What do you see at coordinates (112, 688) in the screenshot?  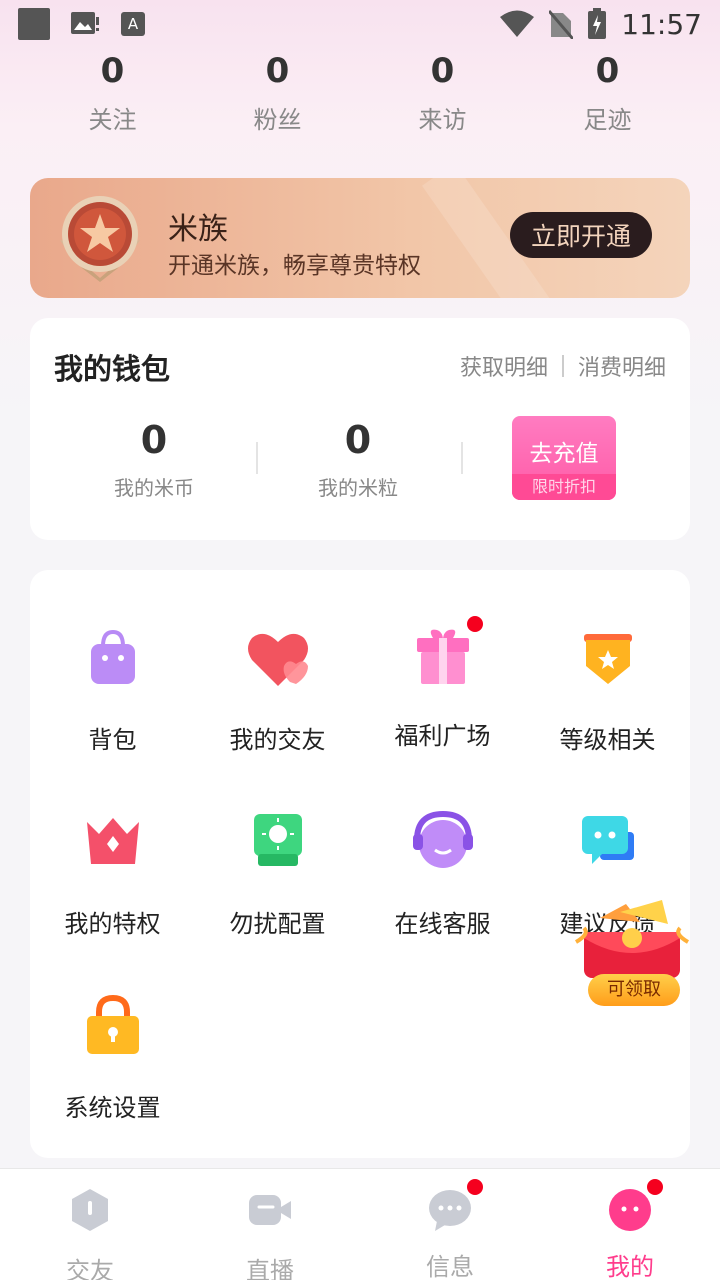 I see `menu-item-bag: 背包` at bounding box center [112, 688].